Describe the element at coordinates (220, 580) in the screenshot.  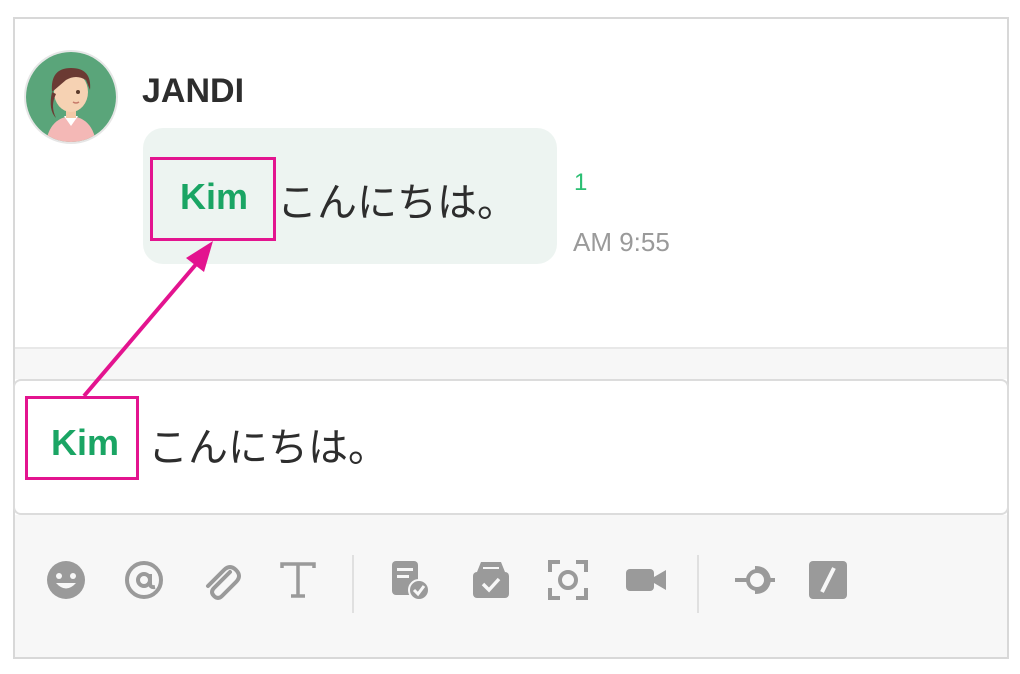
I see `attach-icon` at that location.